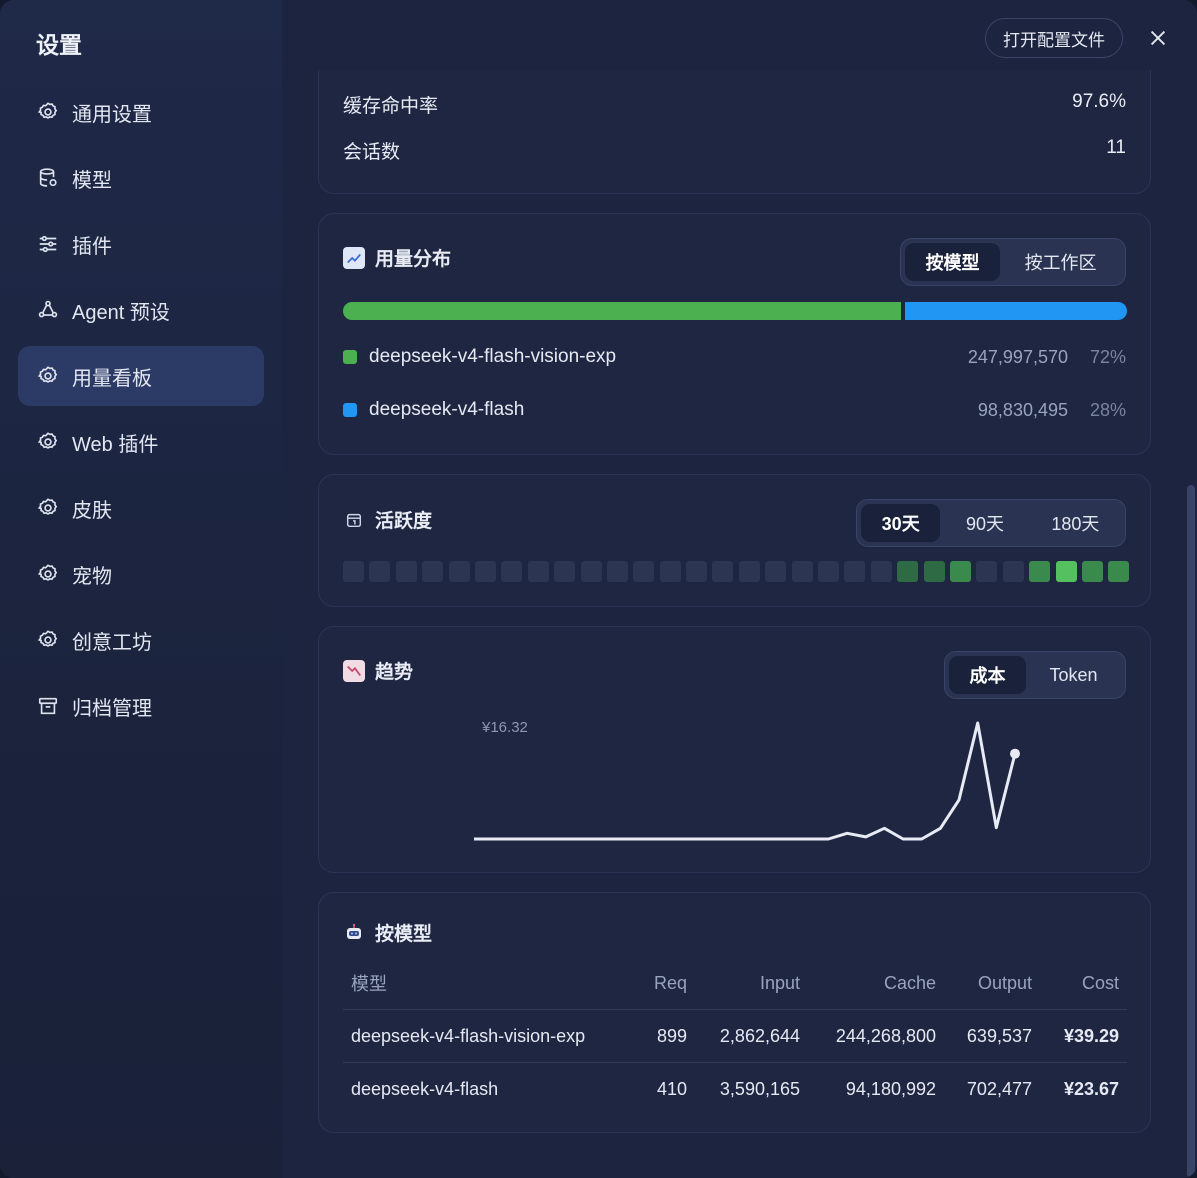 This screenshot has height=1178, width=1197. Describe the element at coordinates (999, 1088) in the screenshot. I see `cell-output: 702,477` at that location.